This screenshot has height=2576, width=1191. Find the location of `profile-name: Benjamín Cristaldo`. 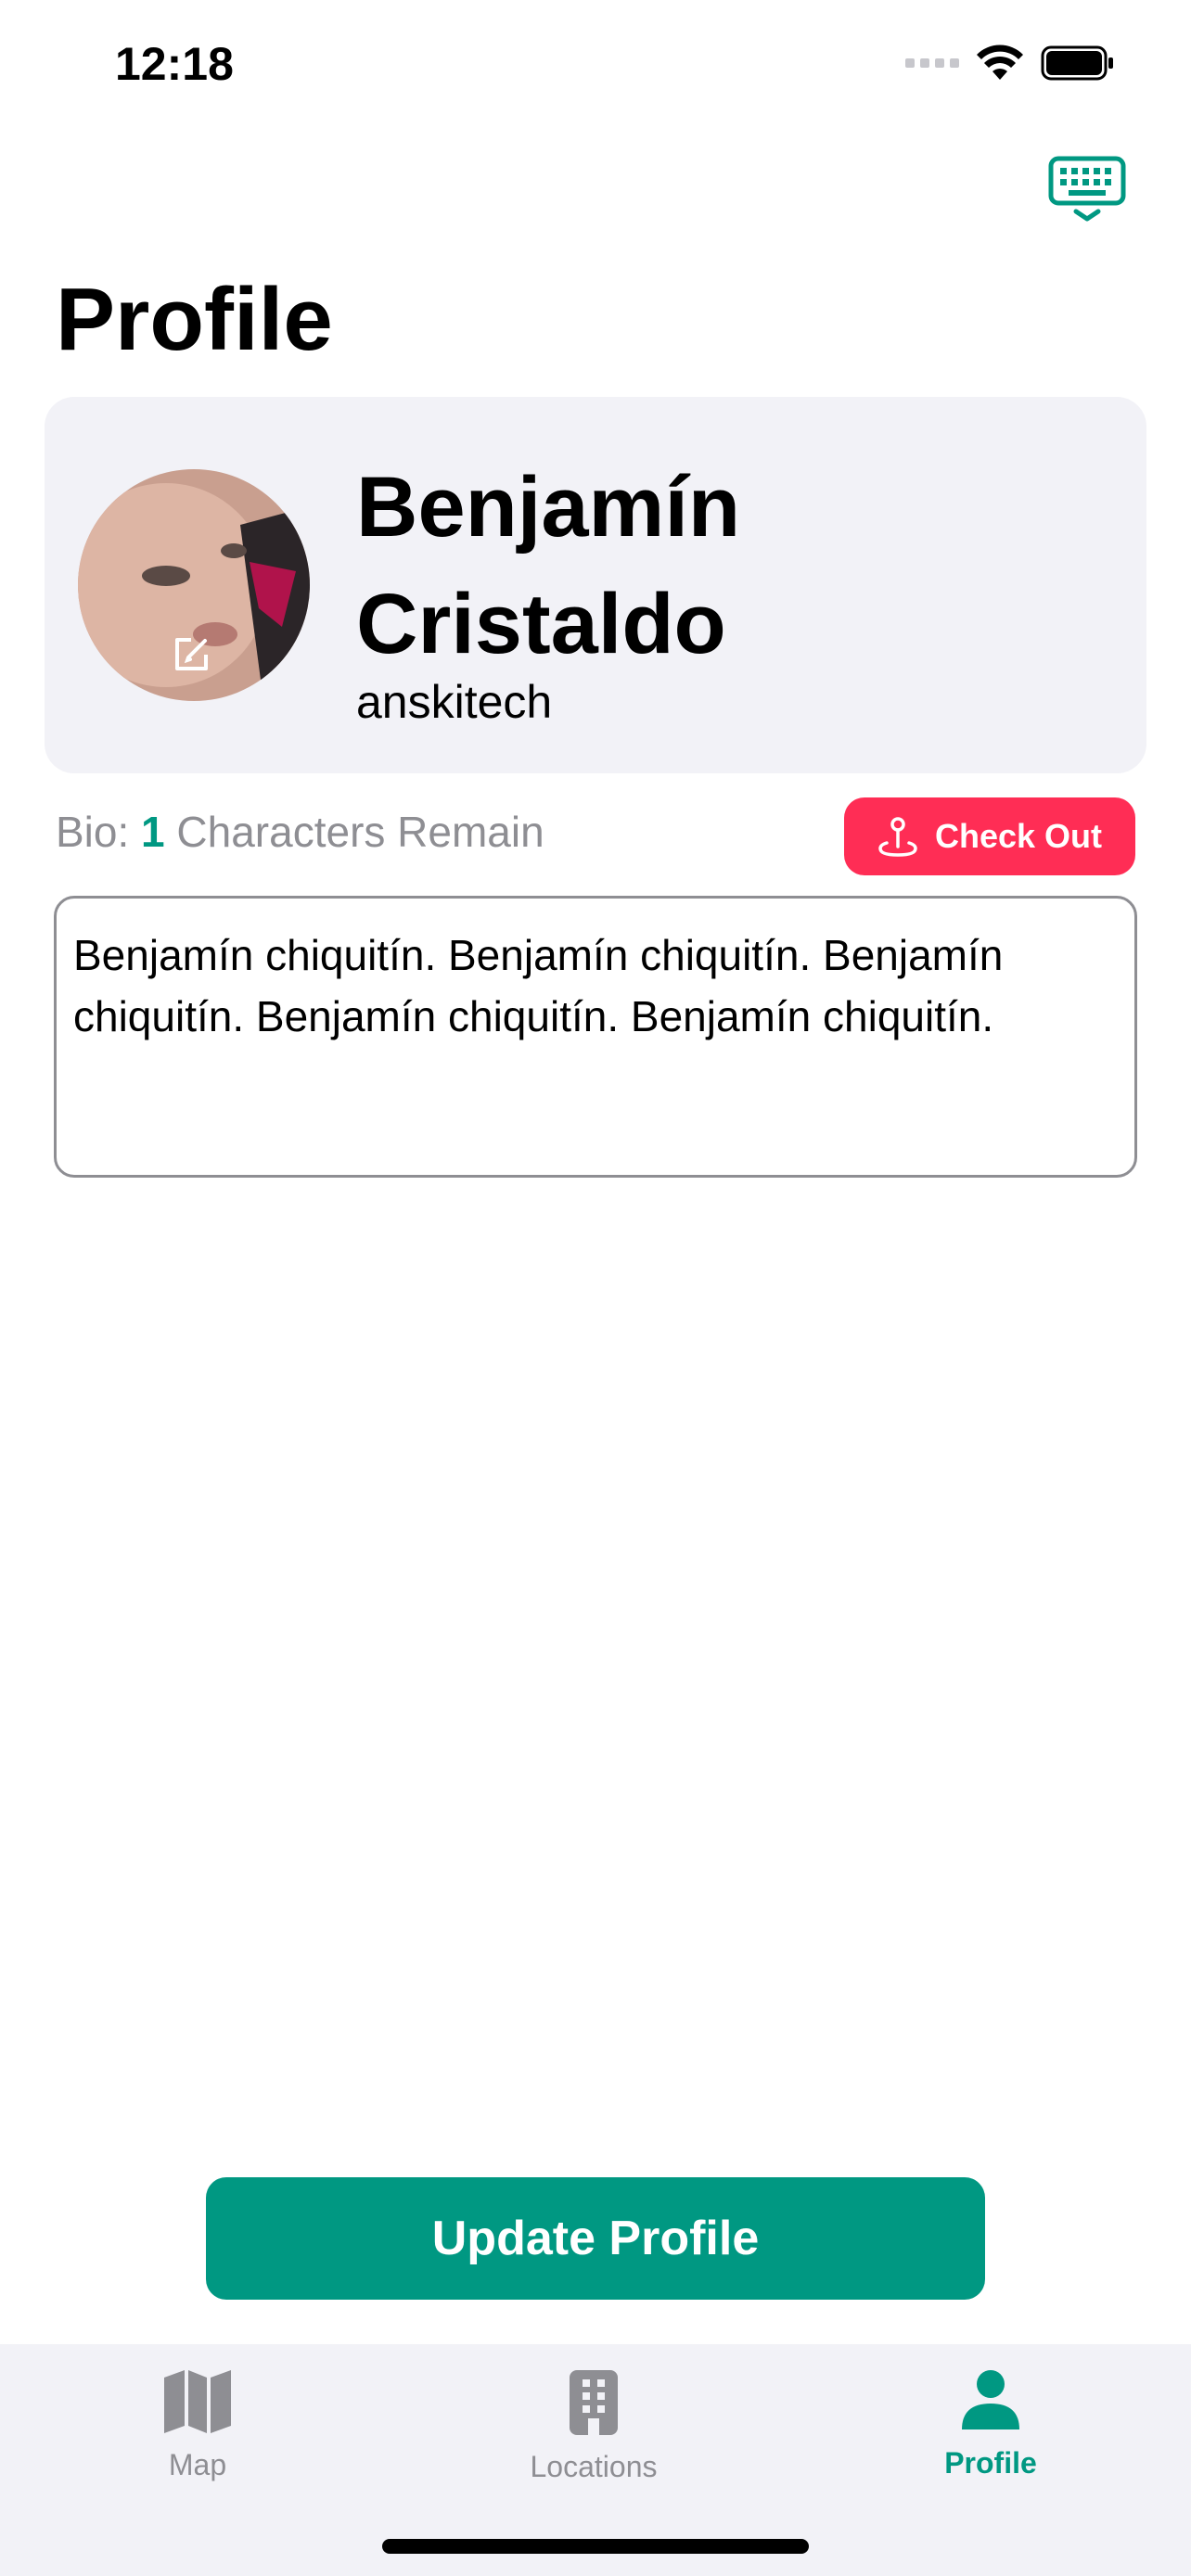

profile-name: Benjamín Cristaldo is located at coordinates (708, 565).